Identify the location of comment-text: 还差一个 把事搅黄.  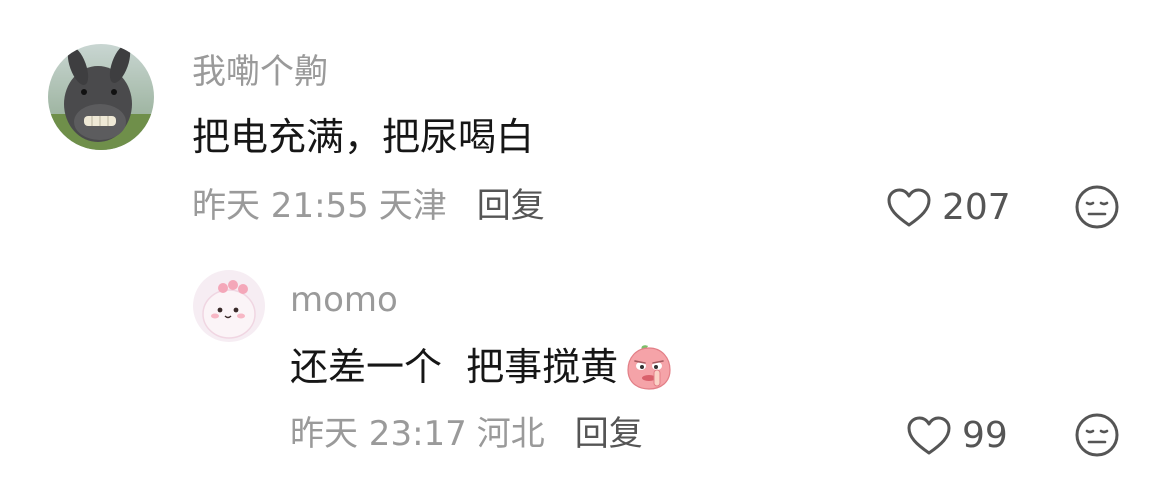
(482, 367).